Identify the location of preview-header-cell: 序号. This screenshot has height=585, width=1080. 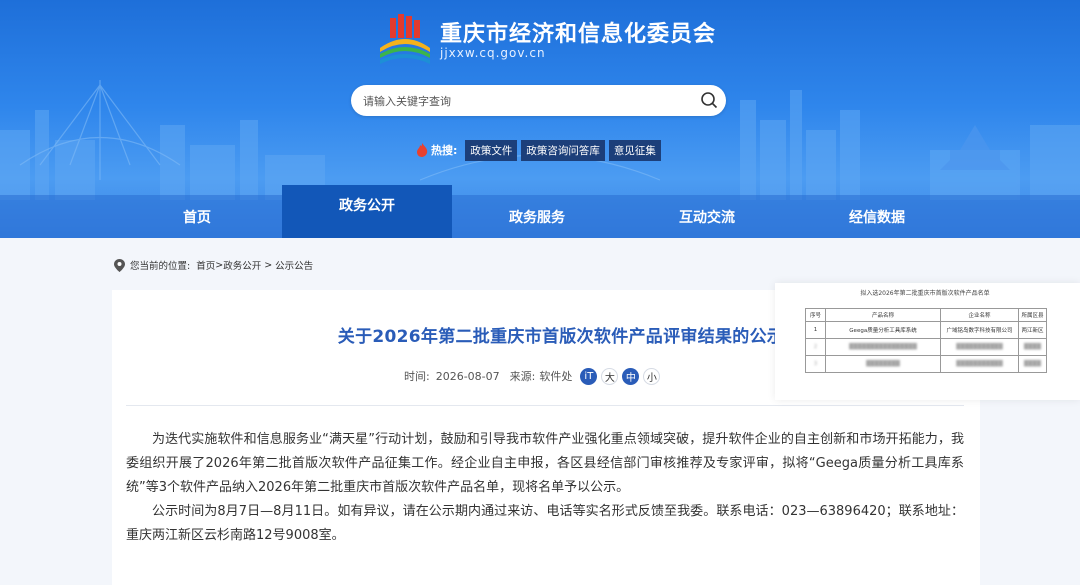
(815, 315).